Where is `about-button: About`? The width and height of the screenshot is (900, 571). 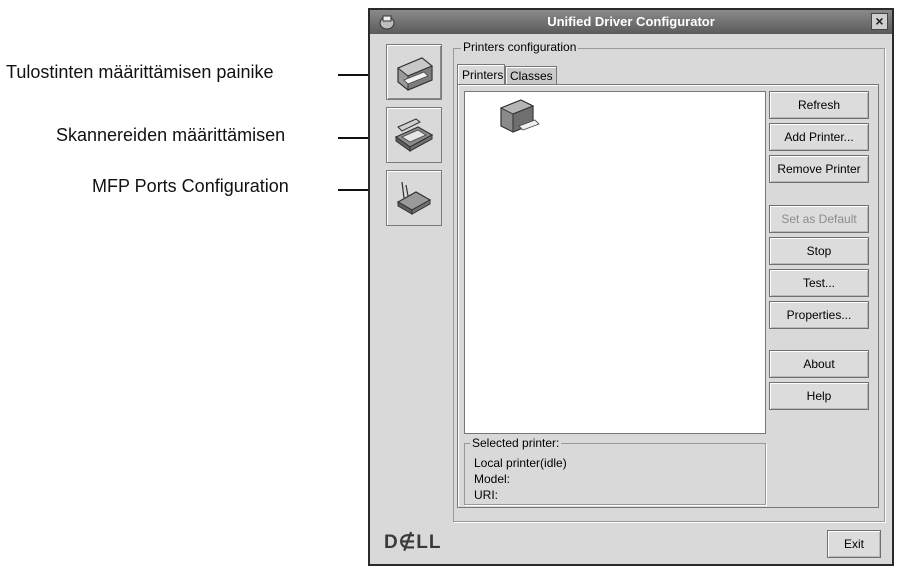 about-button: About is located at coordinates (819, 364).